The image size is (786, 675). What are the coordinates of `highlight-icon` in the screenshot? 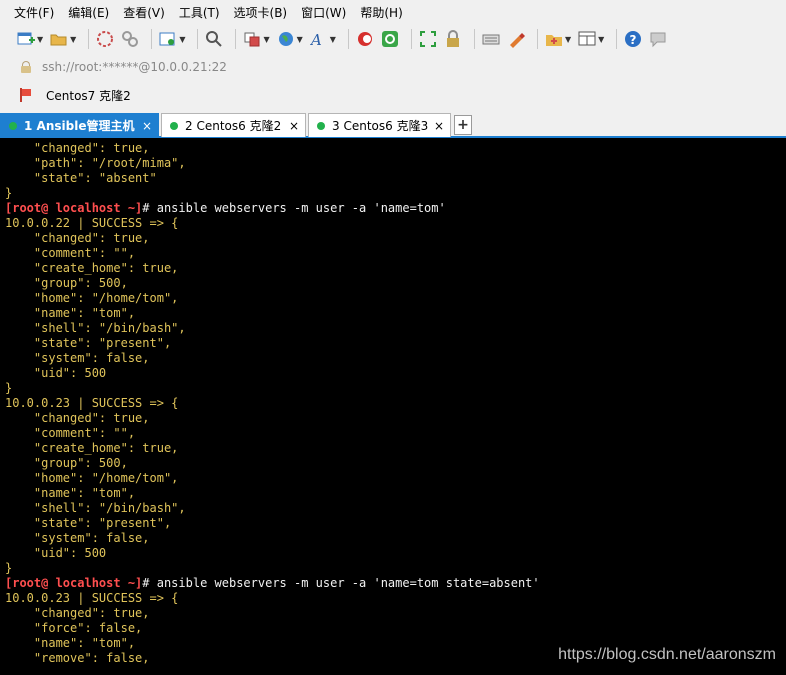 It's located at (516, 39).